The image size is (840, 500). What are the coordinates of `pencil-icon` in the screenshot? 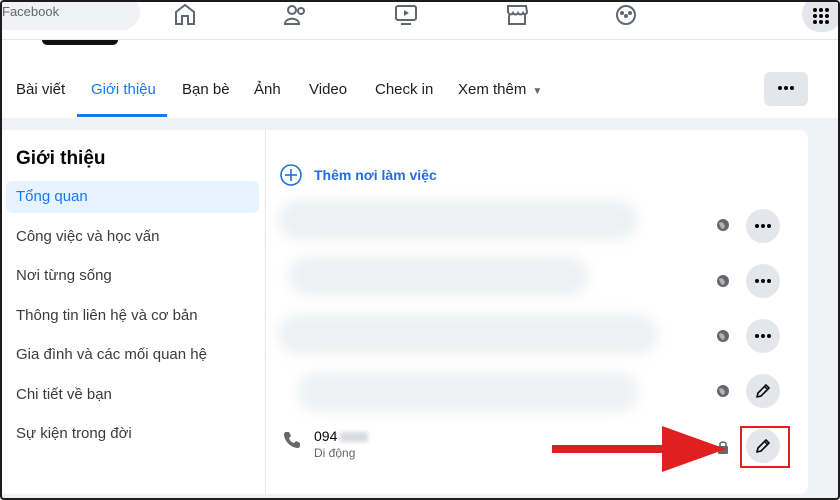 It's located at (763, 391).